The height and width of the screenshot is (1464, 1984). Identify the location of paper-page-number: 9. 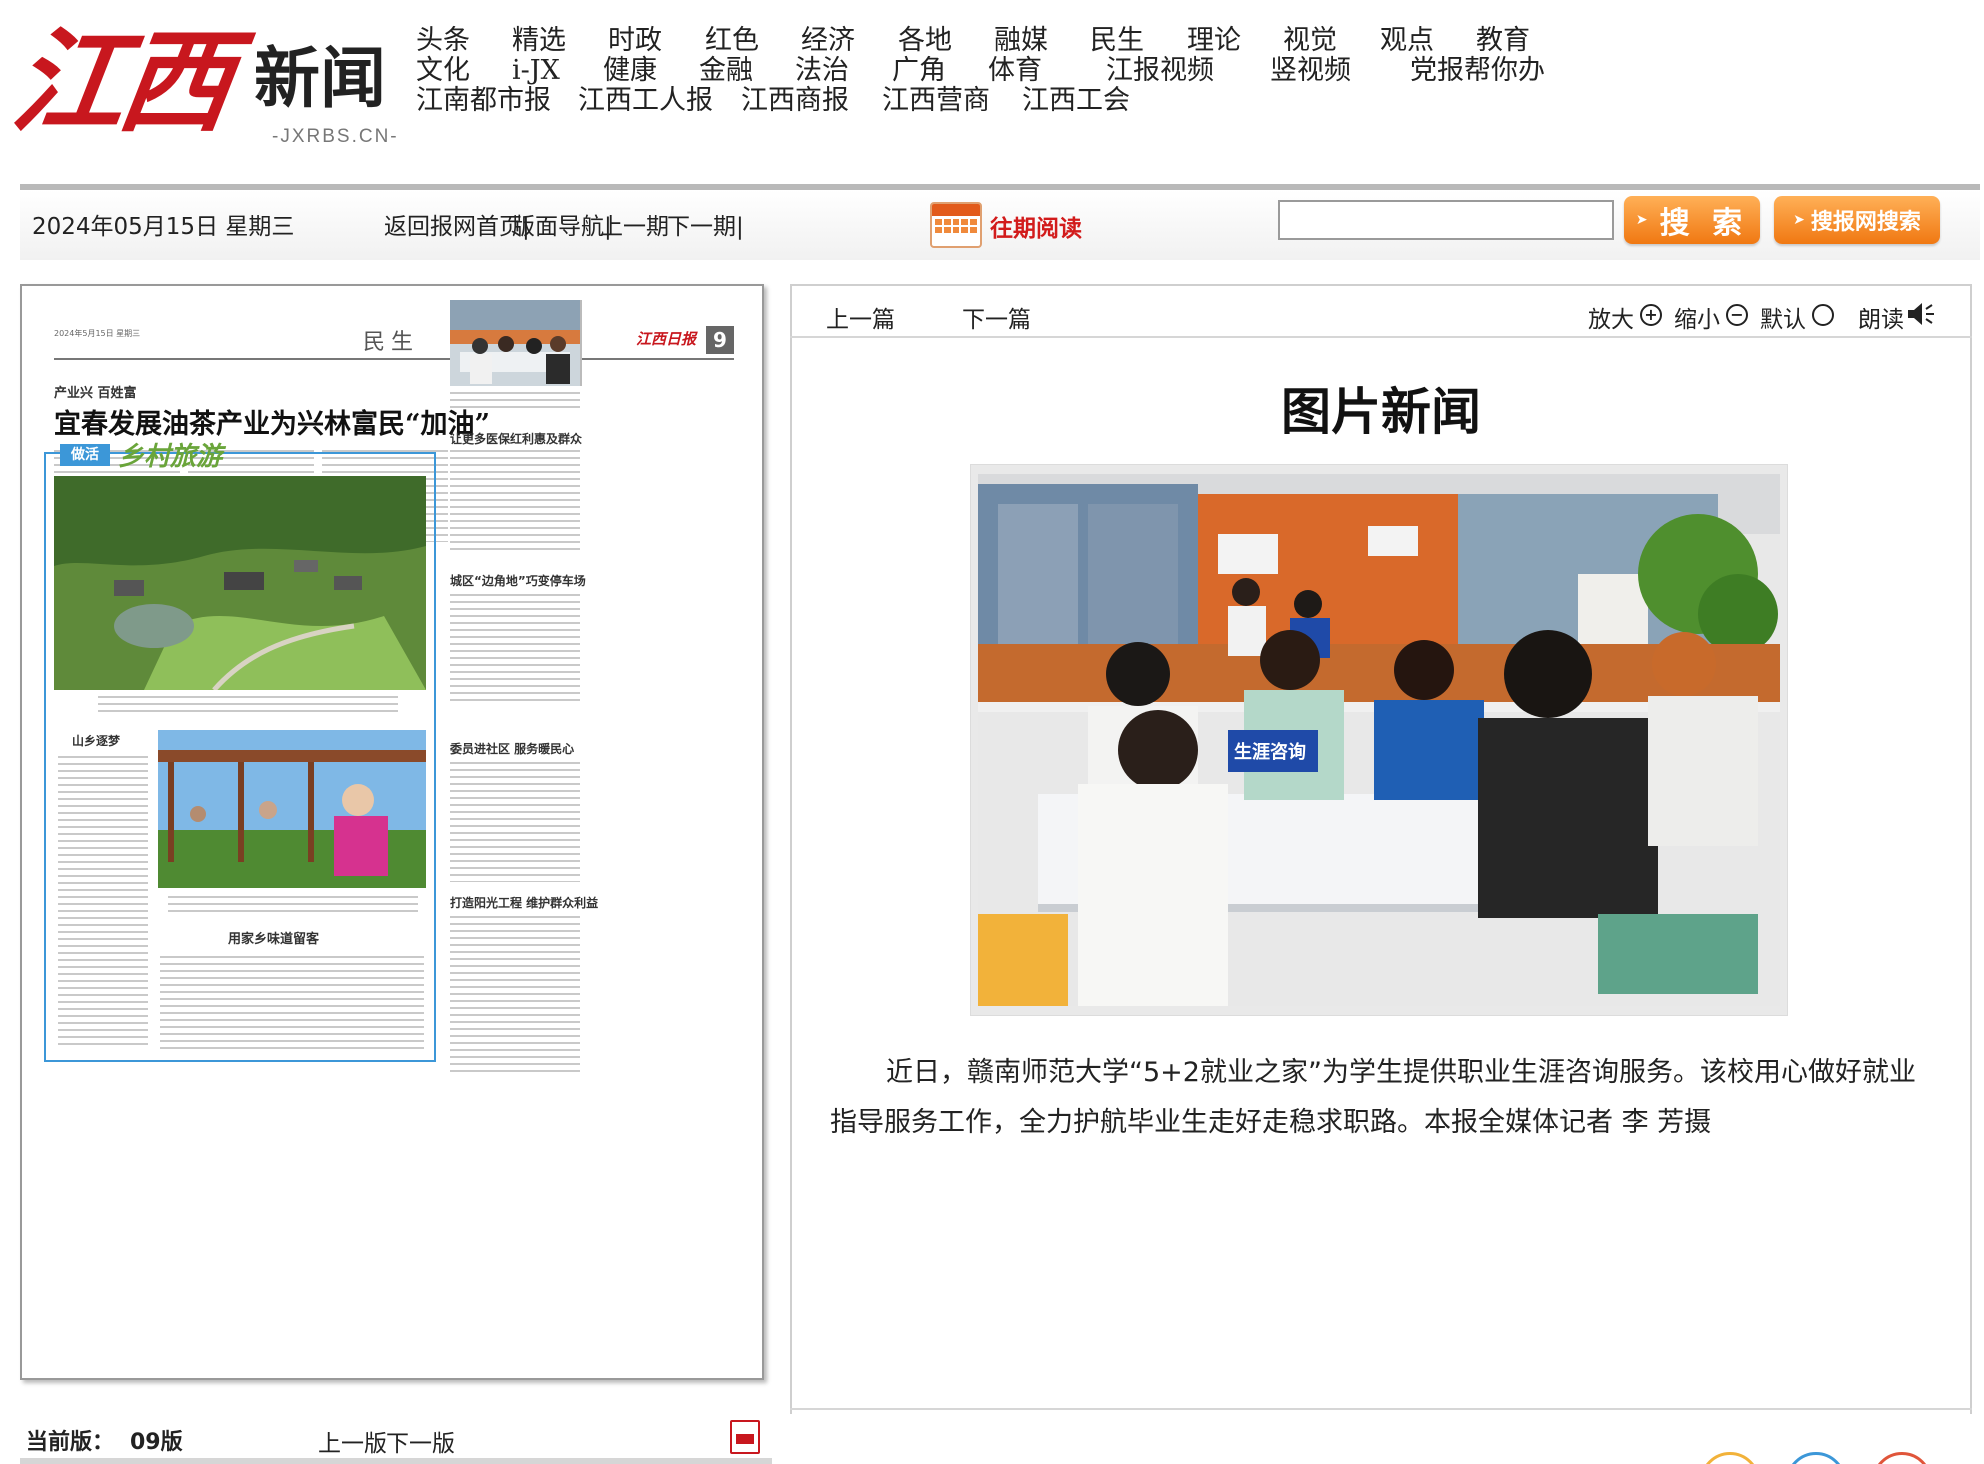
(720, 340).